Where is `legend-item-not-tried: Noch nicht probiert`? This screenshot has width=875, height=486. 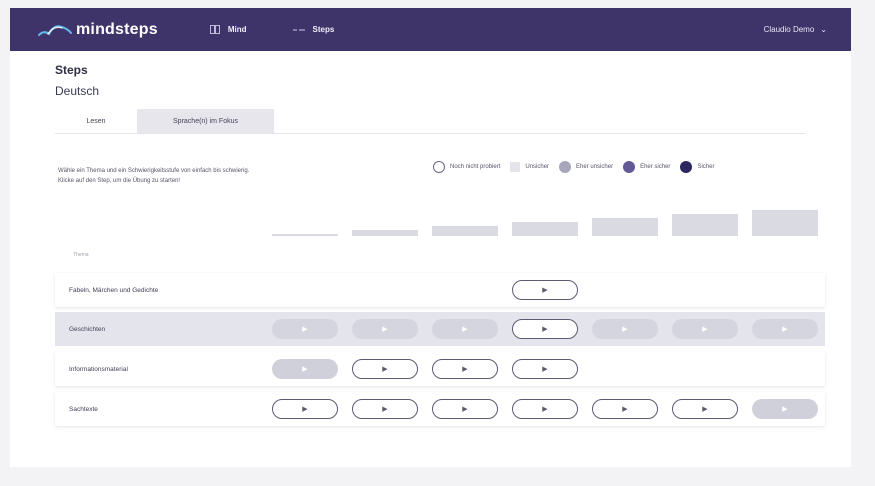 legend-item-not-tried: Noch nicht probiert is located at coordinates (466, 167).